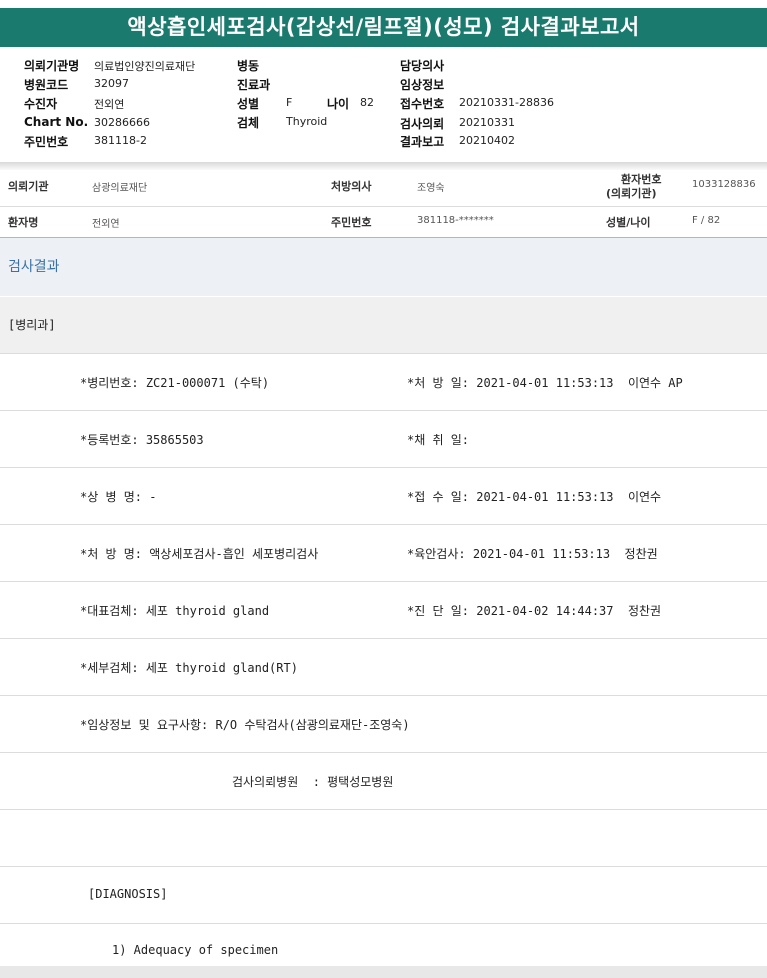  What do you see at coordinates (422, 85) in the screenshot?
I see `header-label-clinical-info: 임상정보` at bounding box center [422, 85].